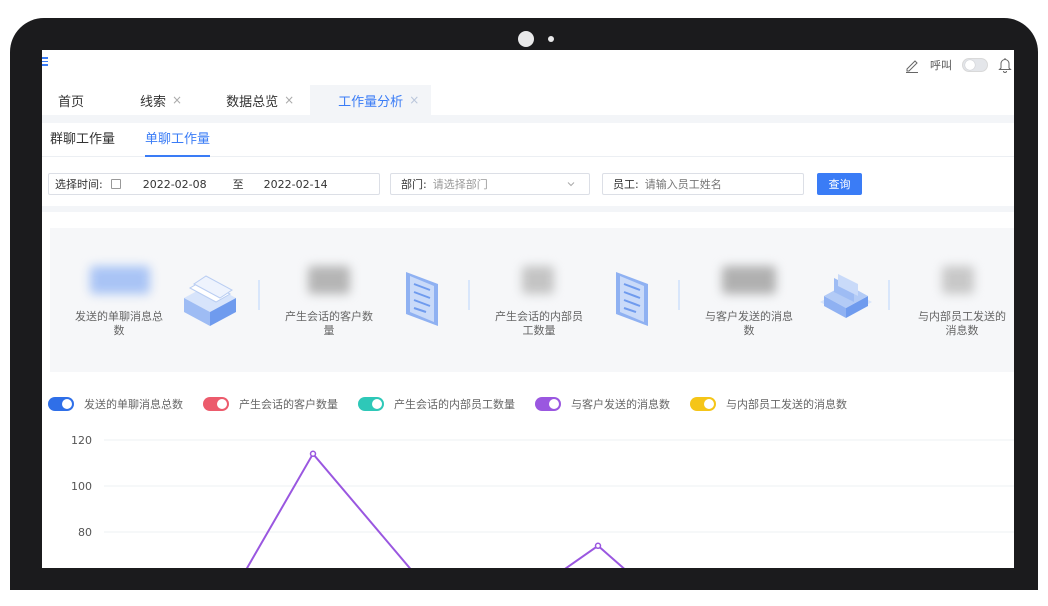  I want to click on stat-card: 产生会话的客户数量, so click(365, 300).